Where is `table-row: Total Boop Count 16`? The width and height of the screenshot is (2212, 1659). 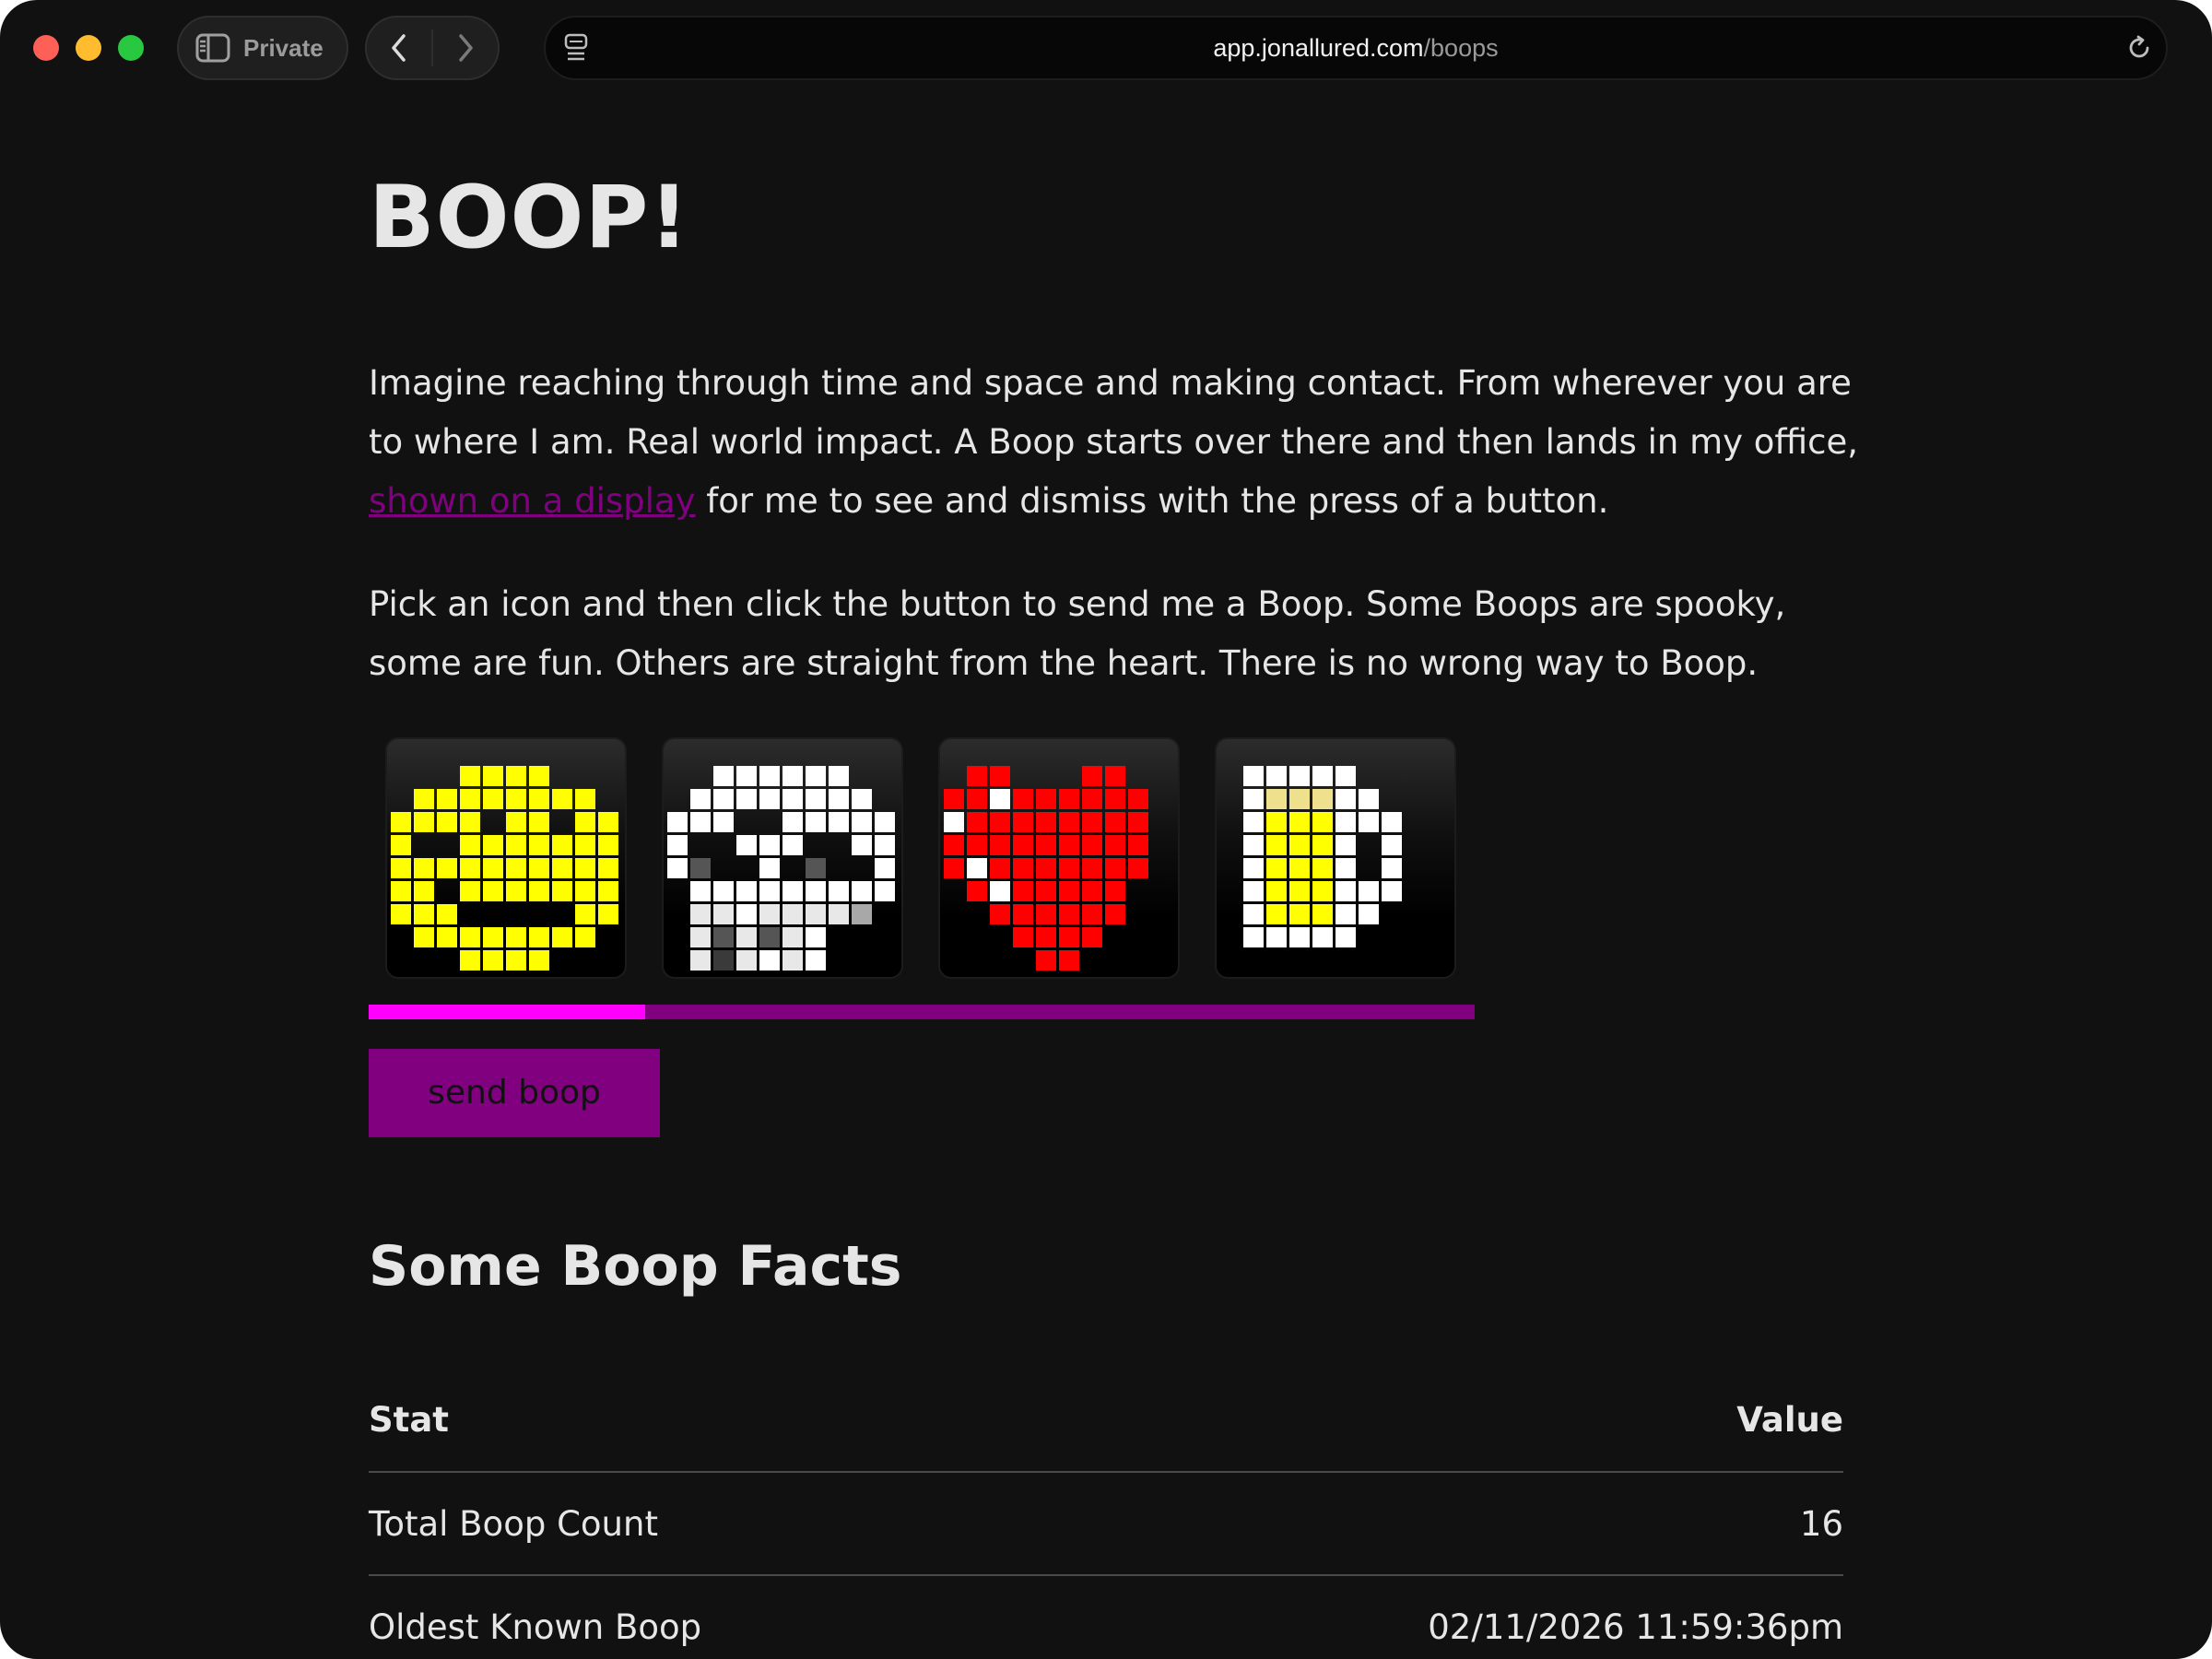 table-row: Total Boop Count 16 is located at coordinates (1106, 1524).